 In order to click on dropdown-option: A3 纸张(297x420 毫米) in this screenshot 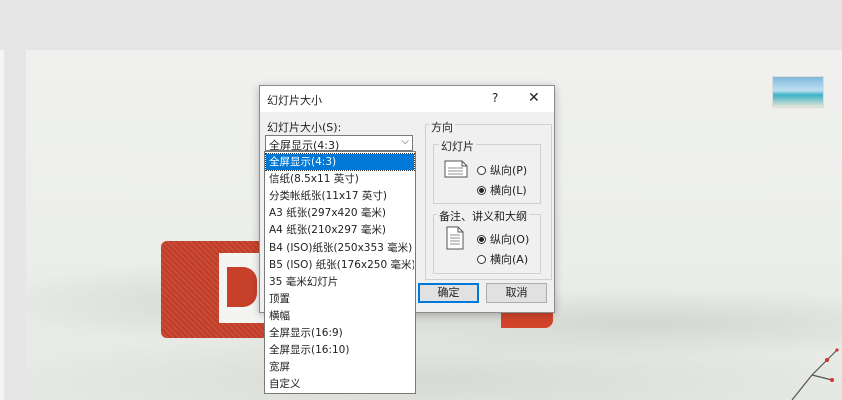, I will do `click(340, 213)`.